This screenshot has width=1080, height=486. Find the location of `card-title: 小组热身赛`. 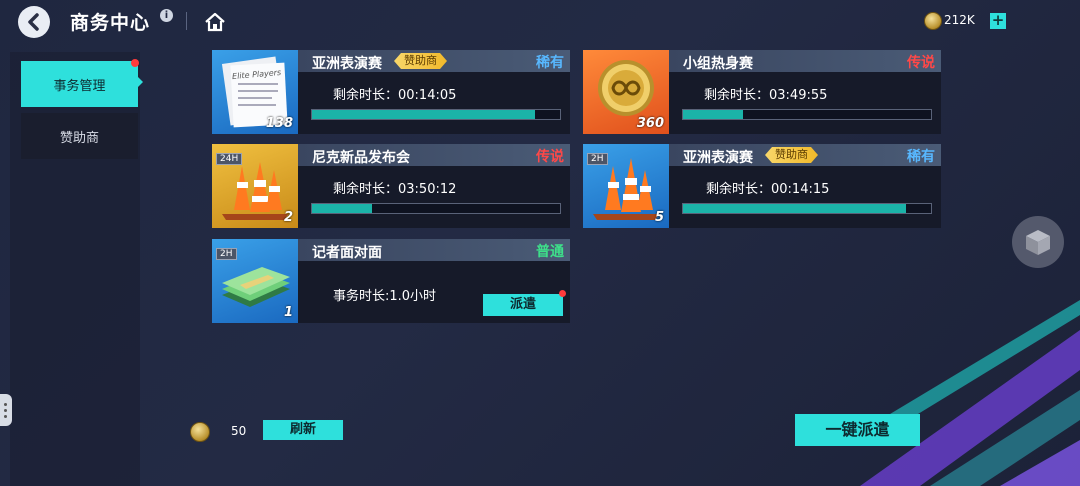

card-title: 小组热身赛 is located at coordinates (718, 64).